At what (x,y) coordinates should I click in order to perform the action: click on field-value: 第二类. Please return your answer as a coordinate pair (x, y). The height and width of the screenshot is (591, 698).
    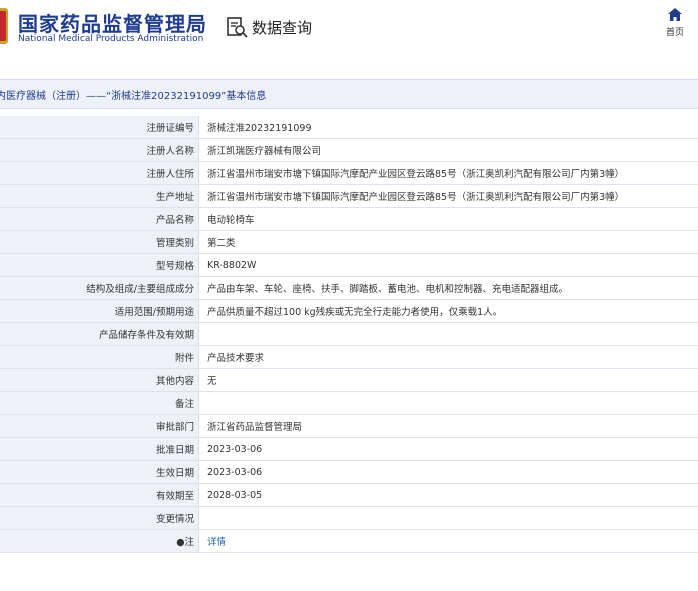
    Looking at the image, I should click on (448, 242).